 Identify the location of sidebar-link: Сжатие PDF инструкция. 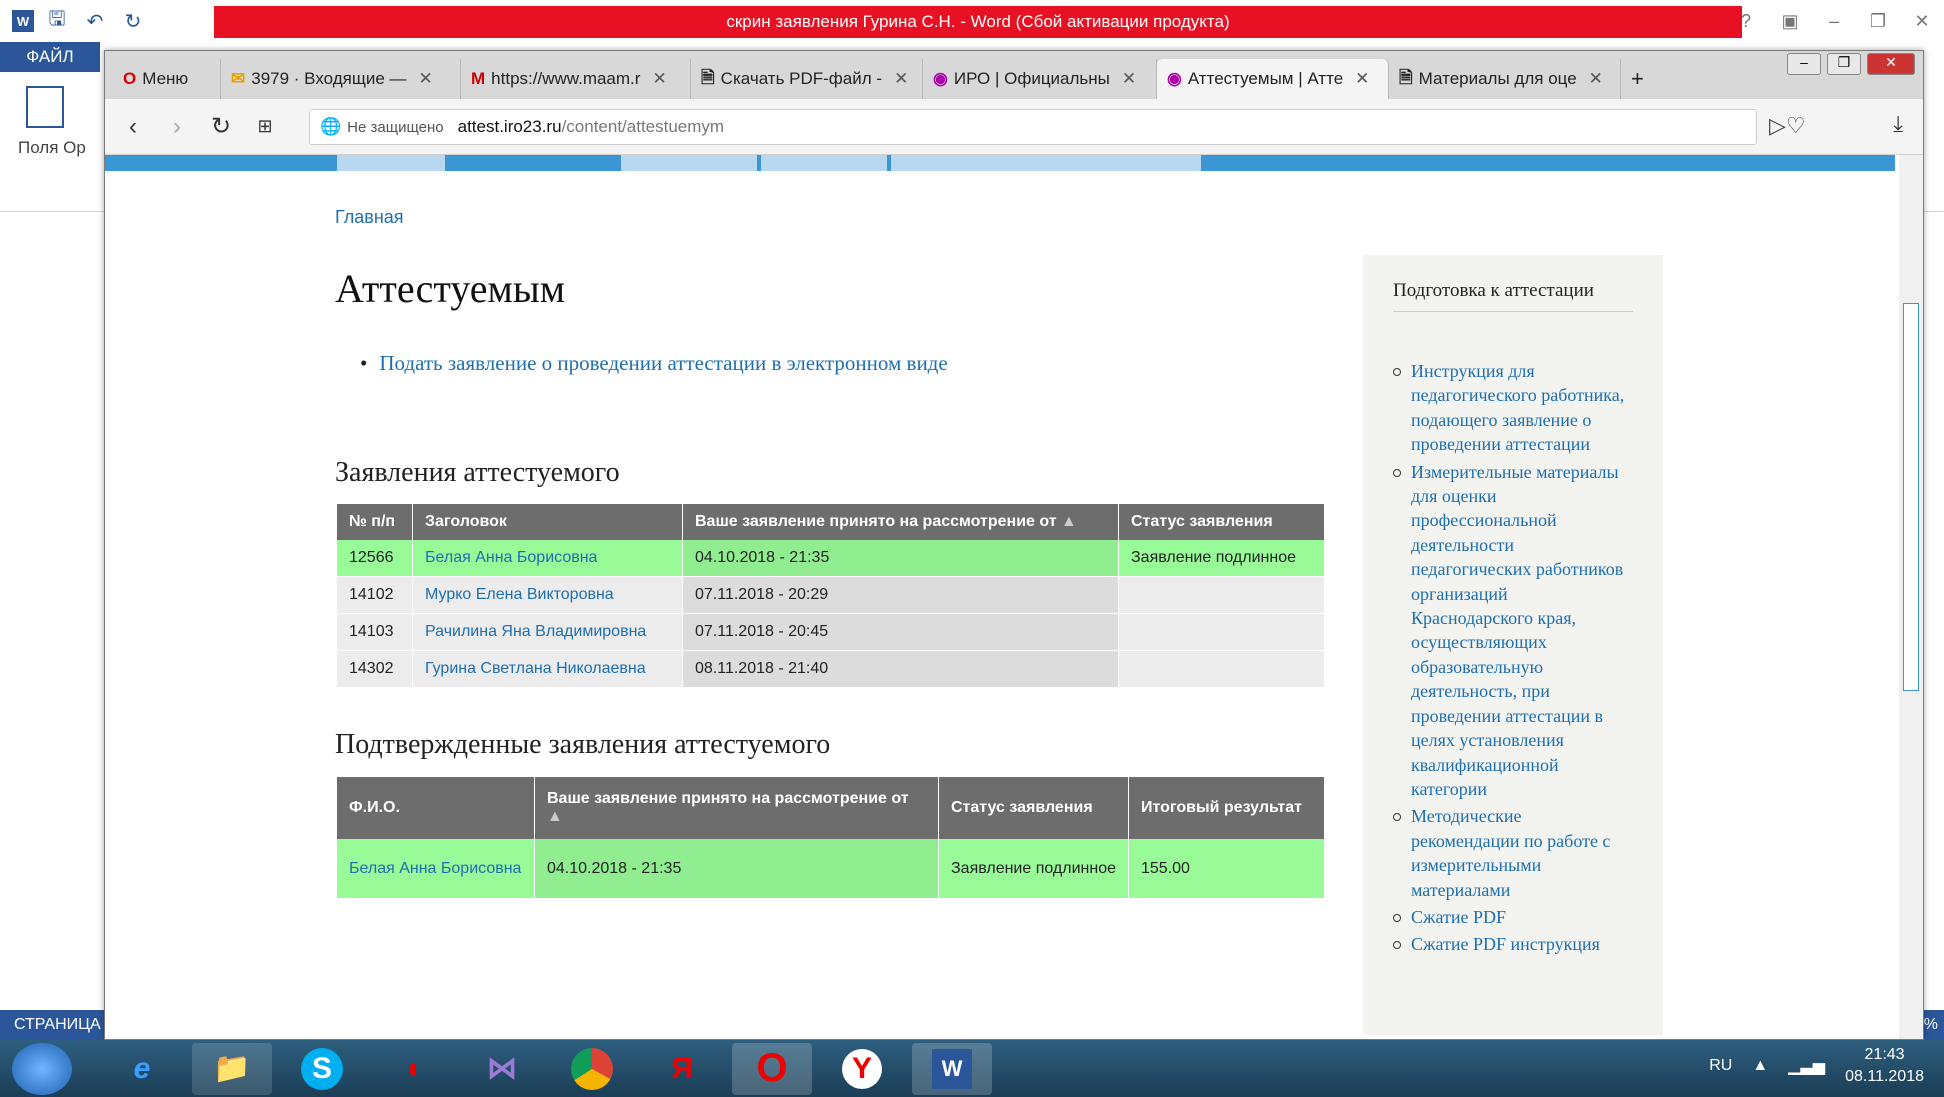
(1513, 944).